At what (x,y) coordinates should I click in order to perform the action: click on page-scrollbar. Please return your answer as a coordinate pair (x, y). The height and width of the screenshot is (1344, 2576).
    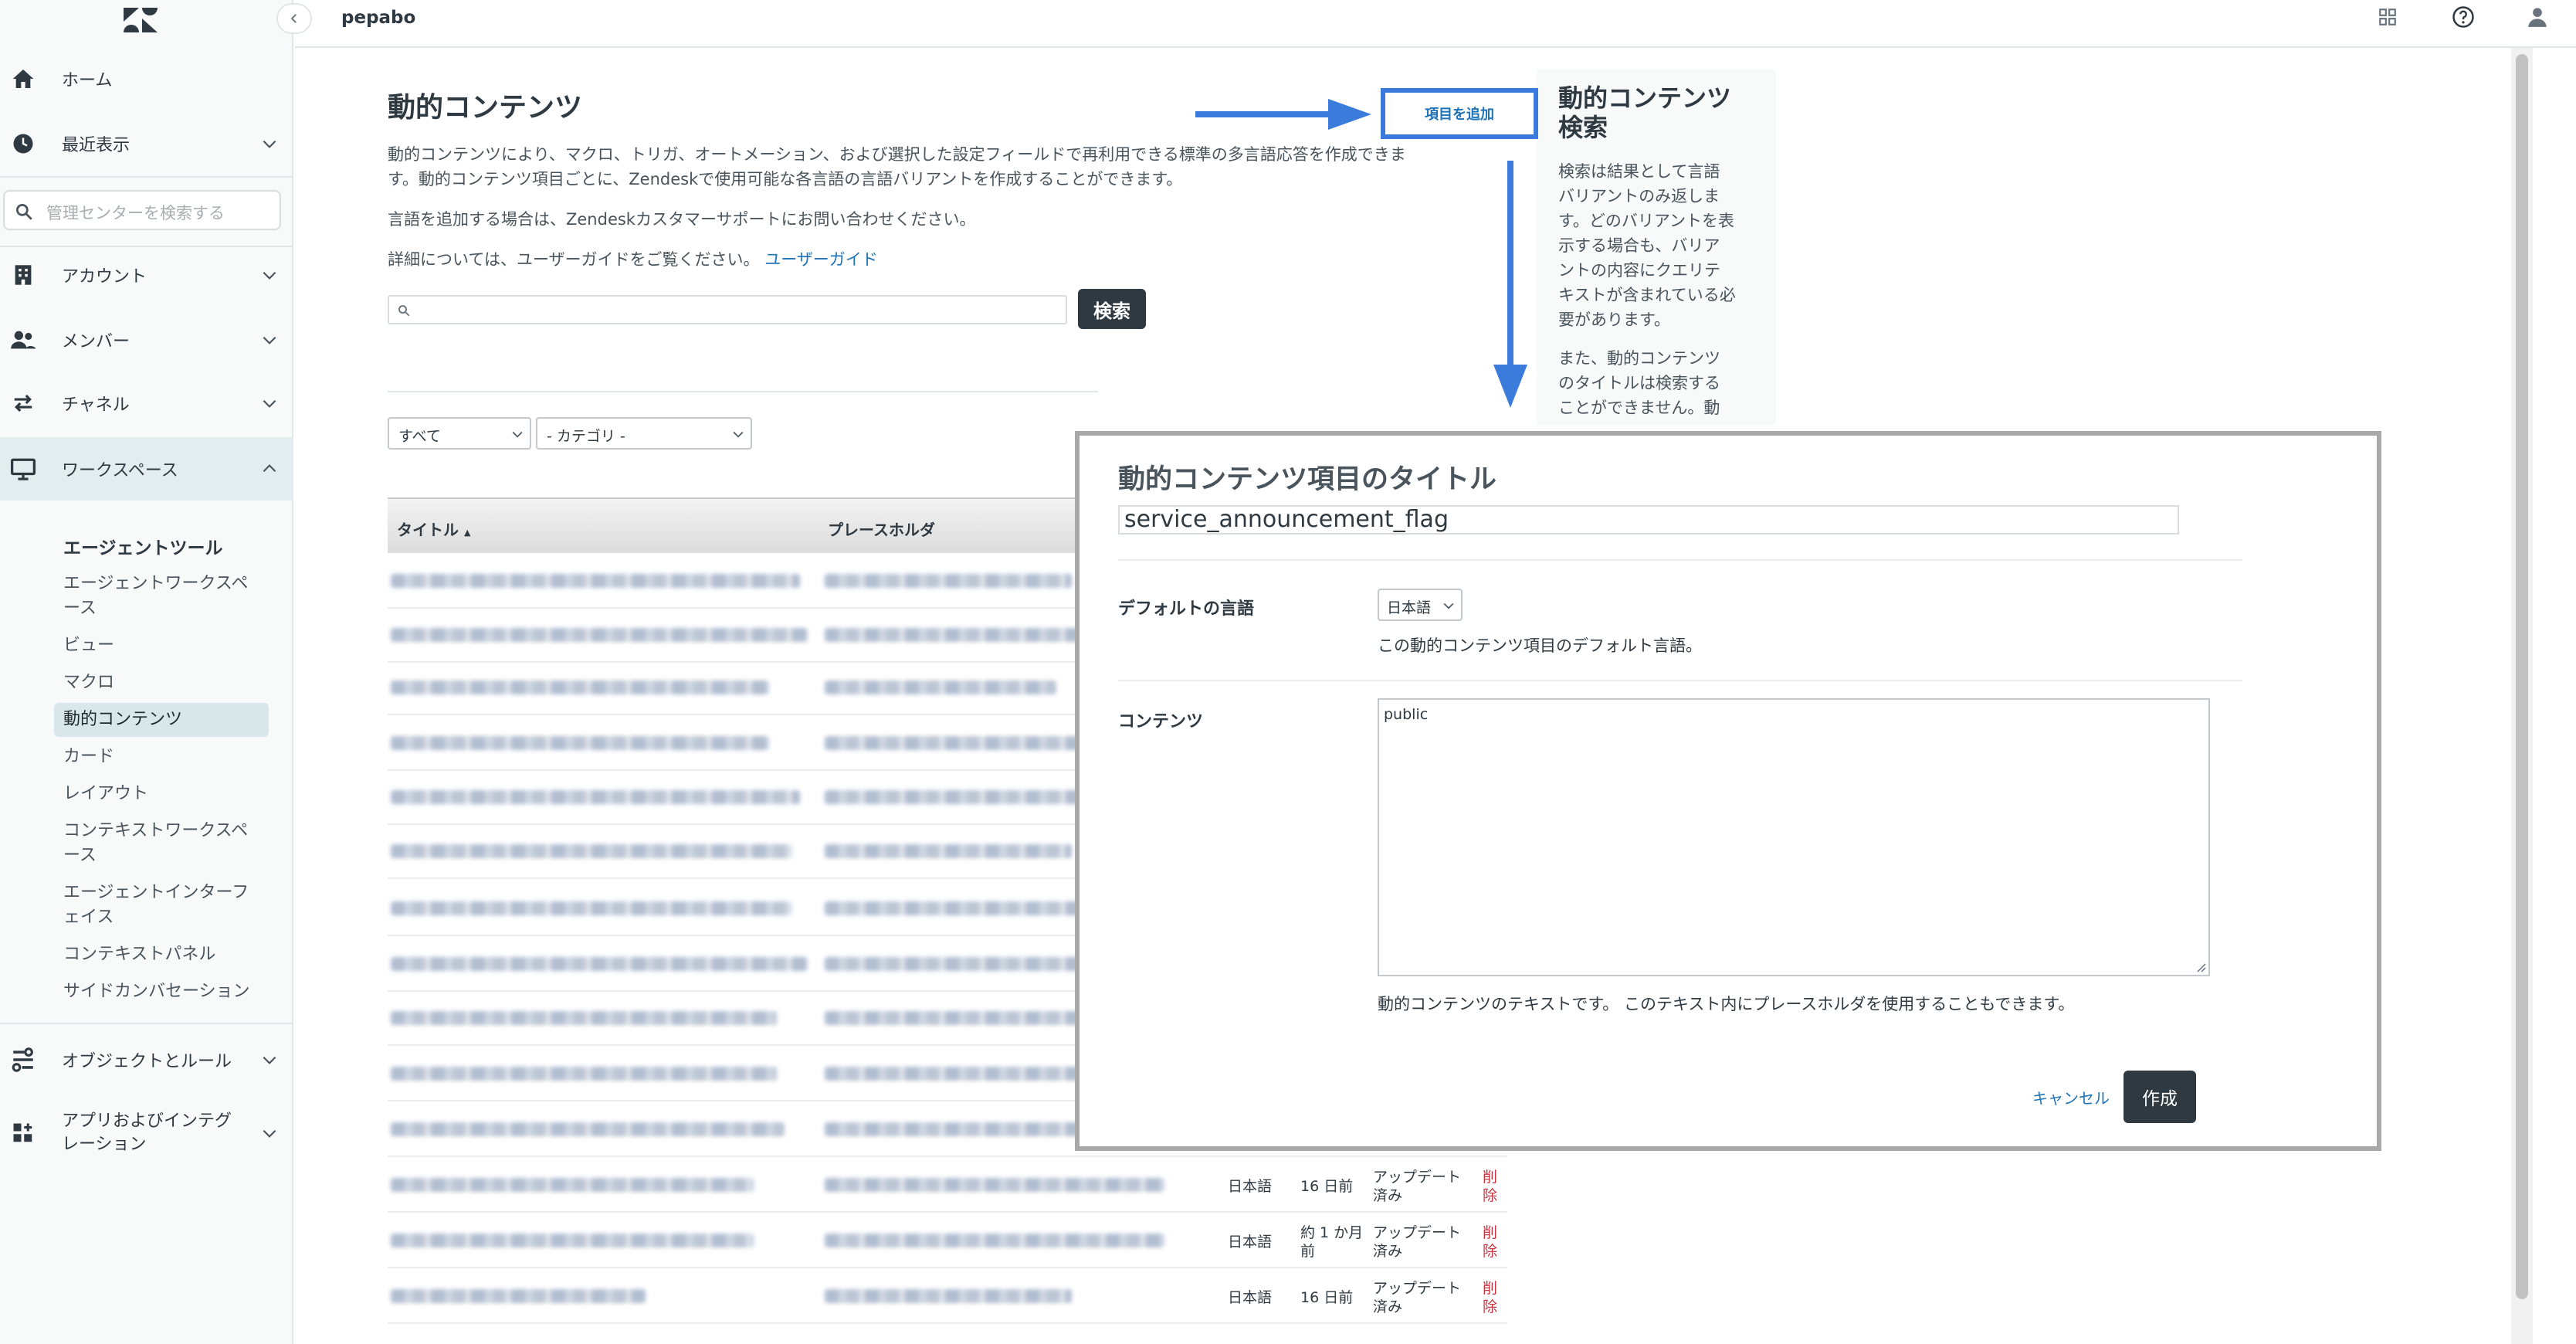
    Looking at the image, I should click on (2522, 696).